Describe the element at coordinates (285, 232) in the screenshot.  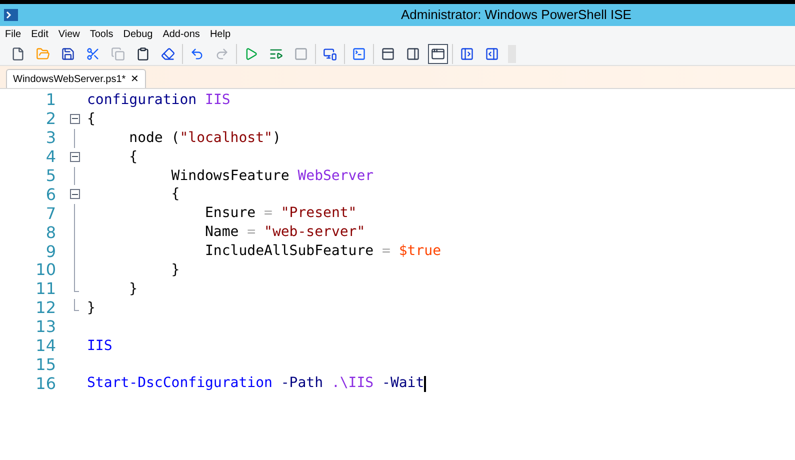
I see `code-line: Name = "web-server"` at that location.